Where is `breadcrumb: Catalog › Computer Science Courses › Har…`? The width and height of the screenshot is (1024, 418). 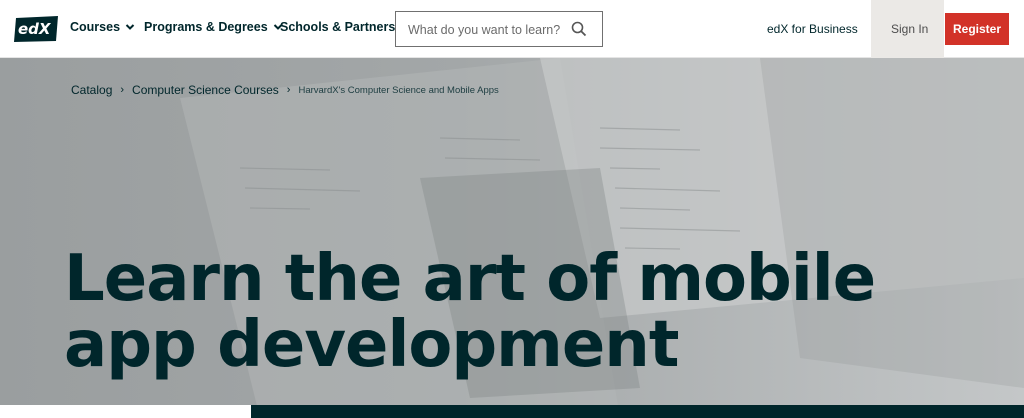
breadcrumb: Catalog › Computer Science Courses › Har… is located at coordinates (285, 90).